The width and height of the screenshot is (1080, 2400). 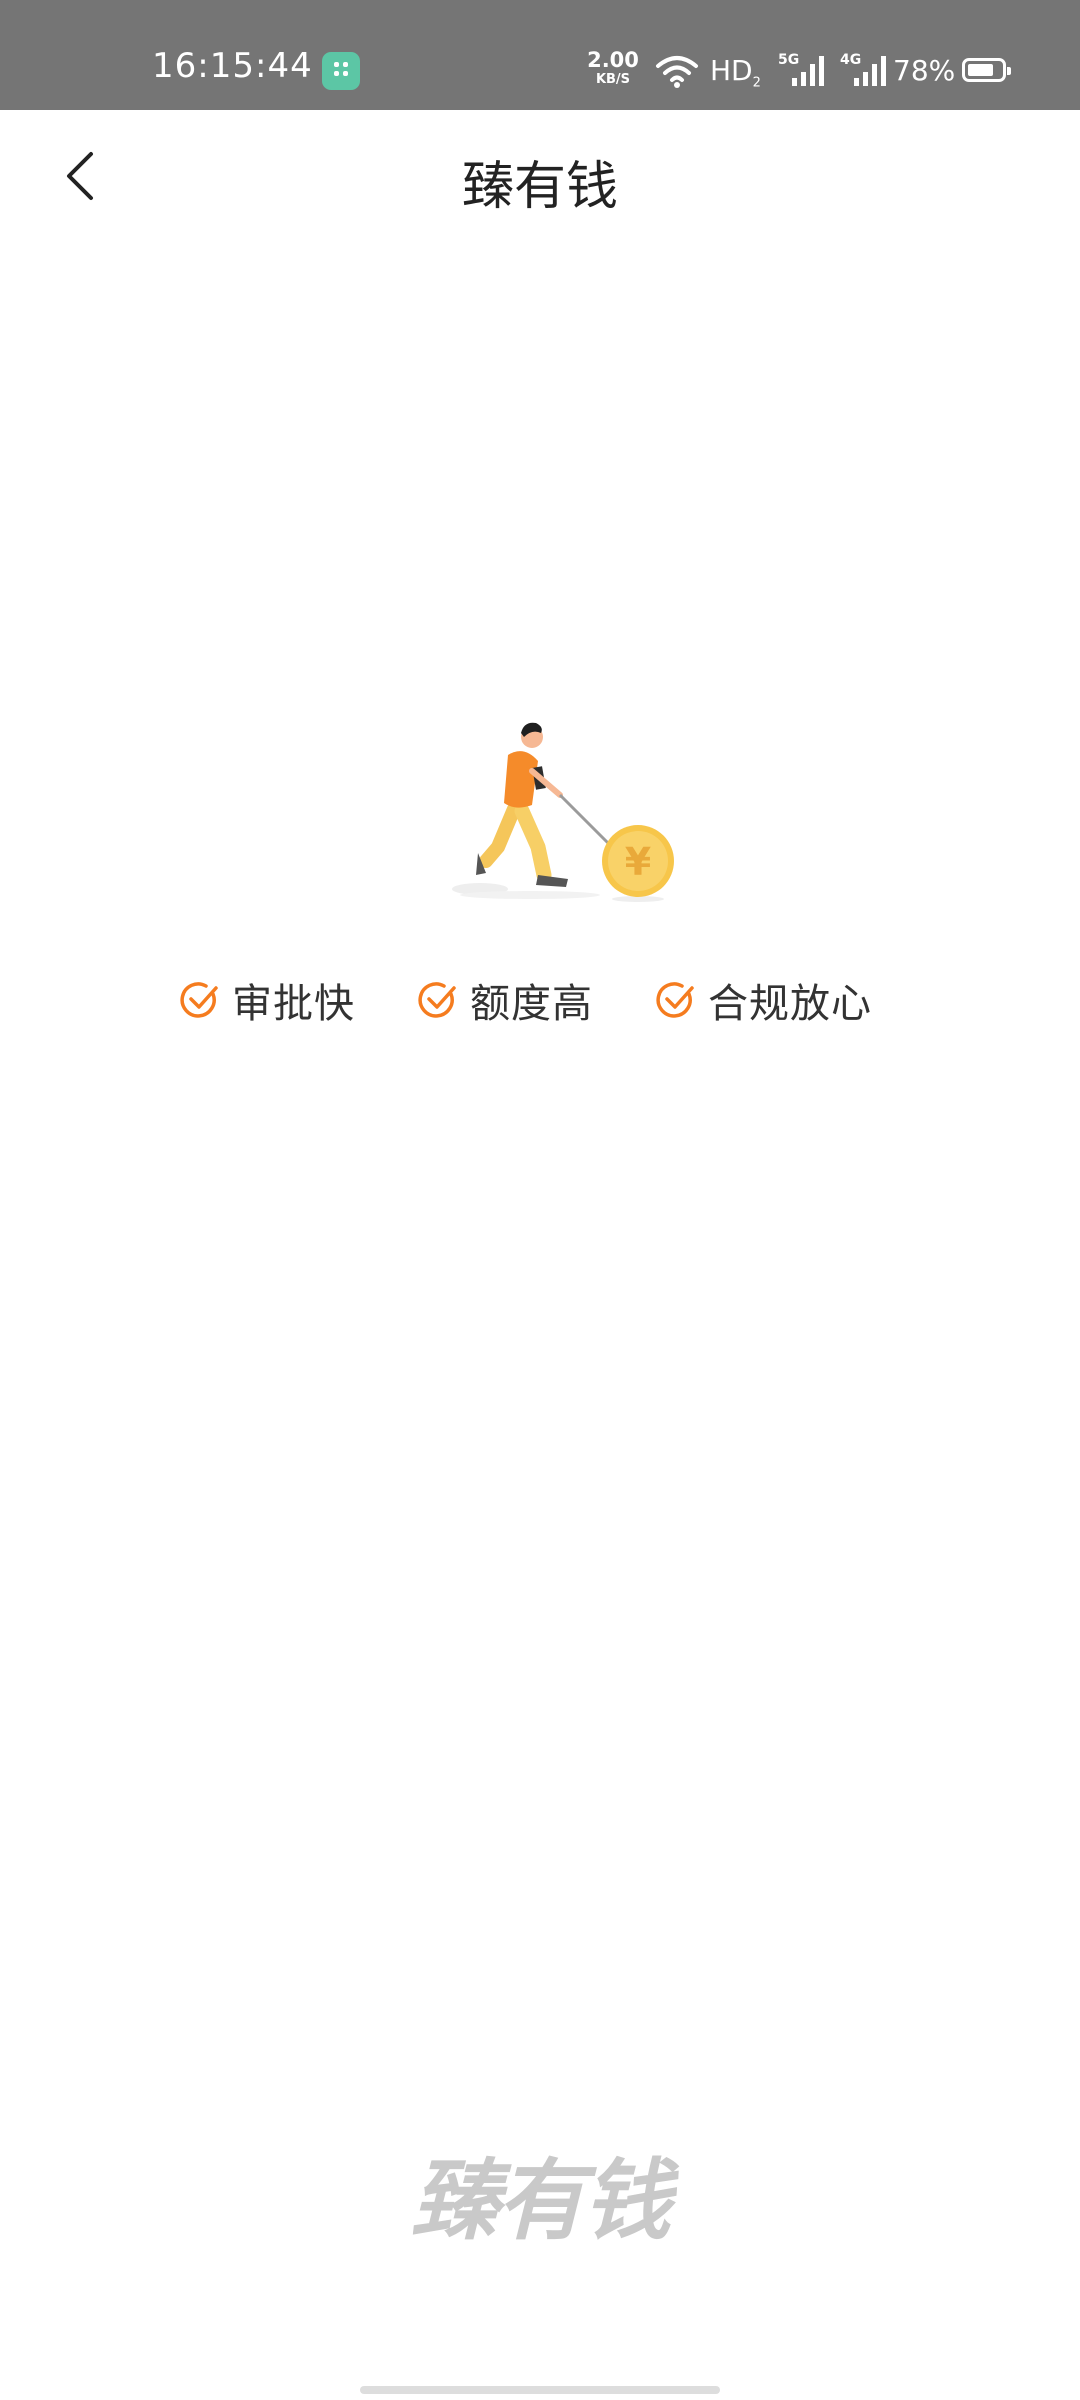 I want to click on hd-indicator: HD2, so click(x=735, y=72).